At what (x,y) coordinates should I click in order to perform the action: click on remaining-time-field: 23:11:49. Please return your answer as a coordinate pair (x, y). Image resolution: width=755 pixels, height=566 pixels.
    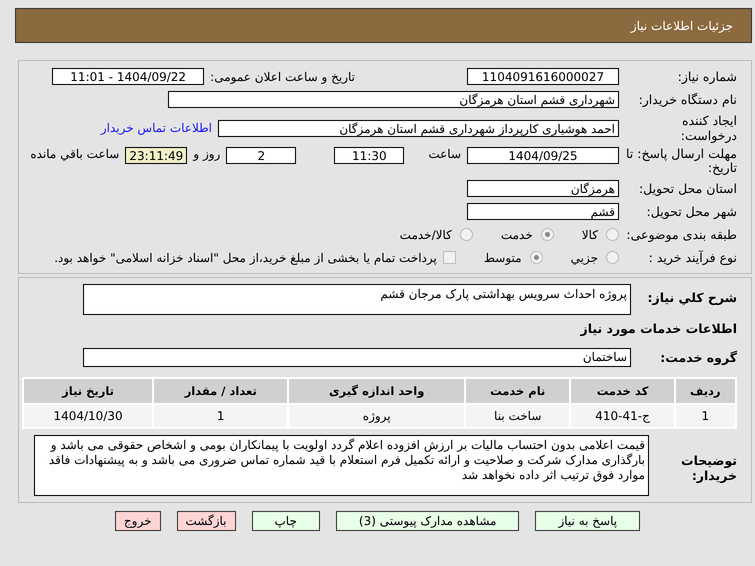
    Looking at the image, I should click on (156, 155).